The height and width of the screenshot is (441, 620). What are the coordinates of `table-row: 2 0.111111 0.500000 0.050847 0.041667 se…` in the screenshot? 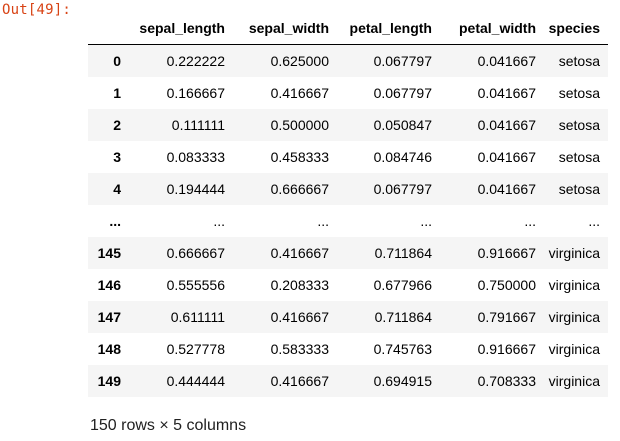 It's located at (348, 125).